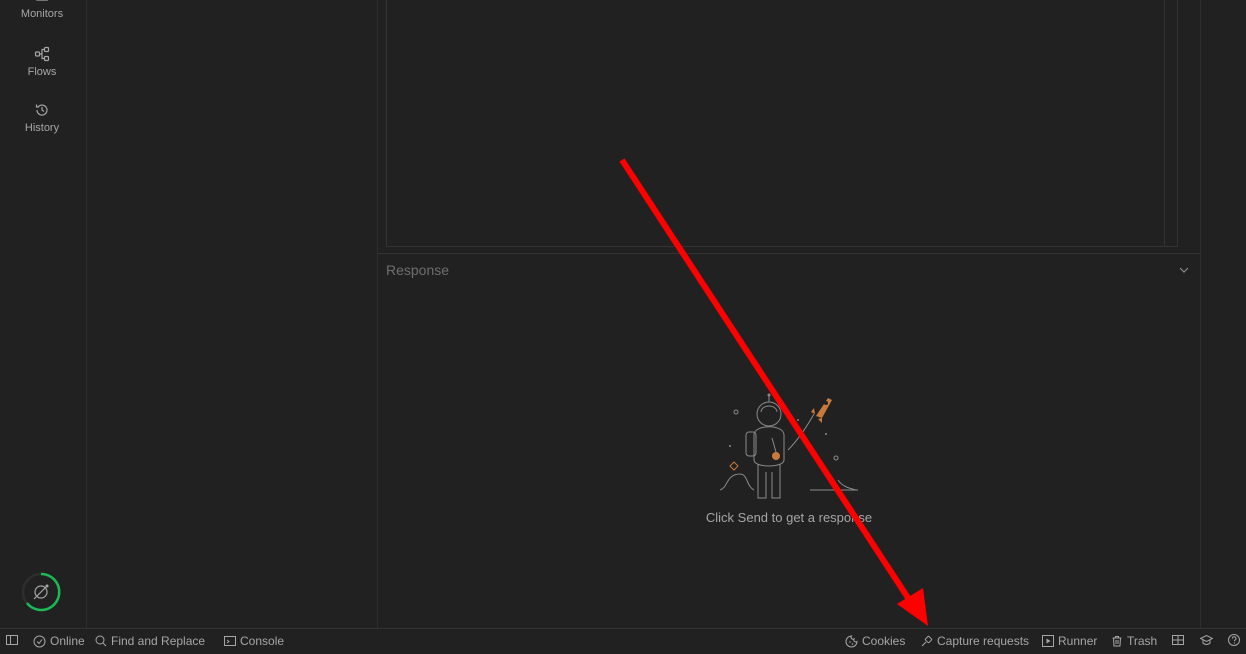 The image size is (1246, 654). I want to click on history-icon, so click(41, 110).